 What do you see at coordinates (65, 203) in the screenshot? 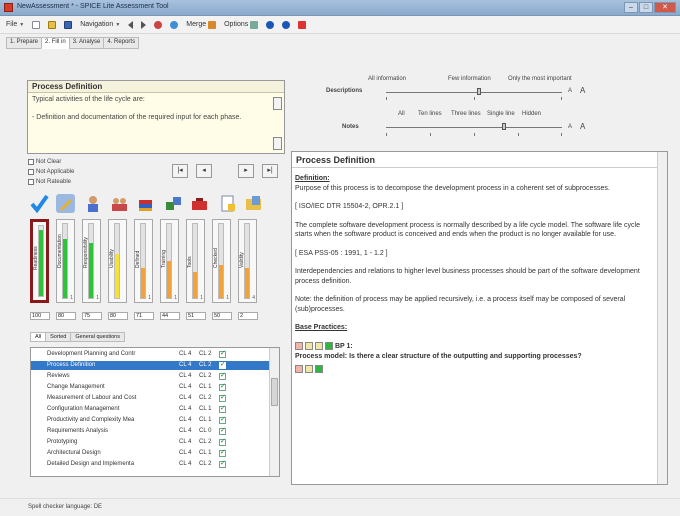
I see `pencil-icon` at bounding box center [65, 203].